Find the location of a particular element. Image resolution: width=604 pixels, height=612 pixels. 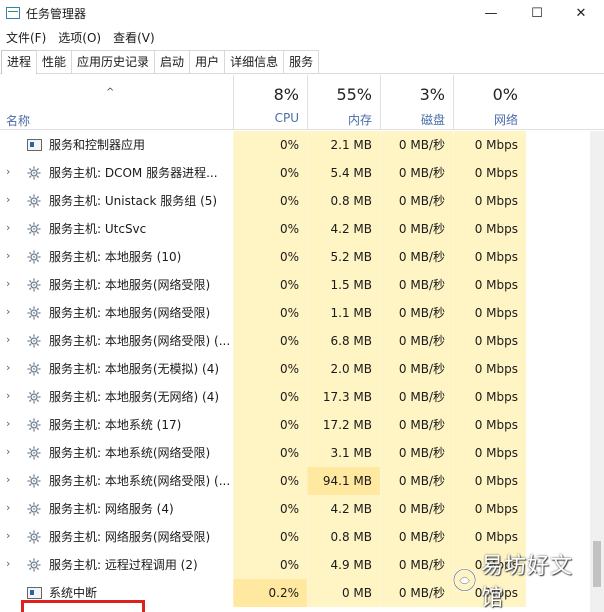

highlight-annotation is located at coordinates (83, 606).